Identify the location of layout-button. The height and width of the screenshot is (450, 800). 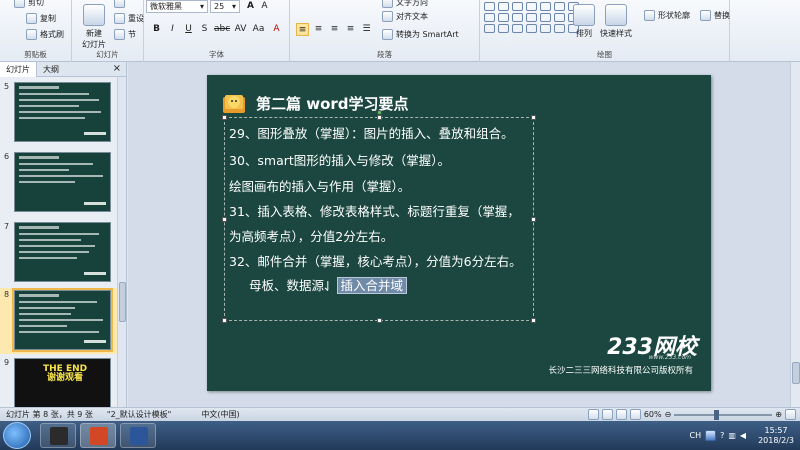
(119, 4).